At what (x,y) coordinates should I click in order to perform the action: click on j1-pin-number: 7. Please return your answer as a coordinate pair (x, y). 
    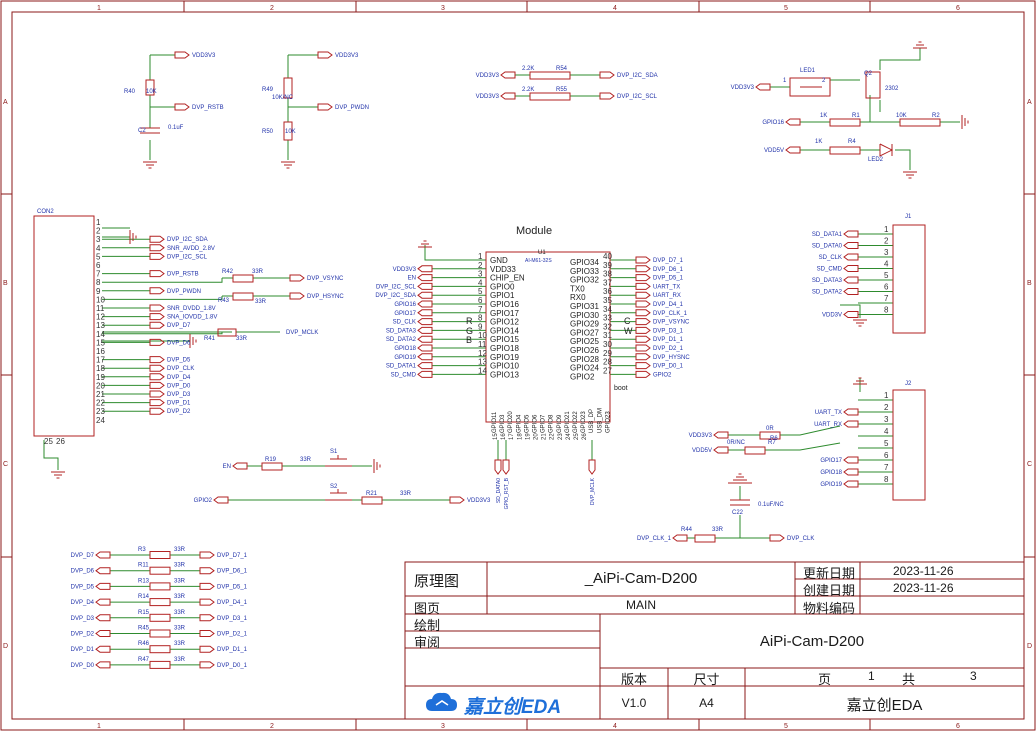
    Looking at the image, I should click on (886, 298).